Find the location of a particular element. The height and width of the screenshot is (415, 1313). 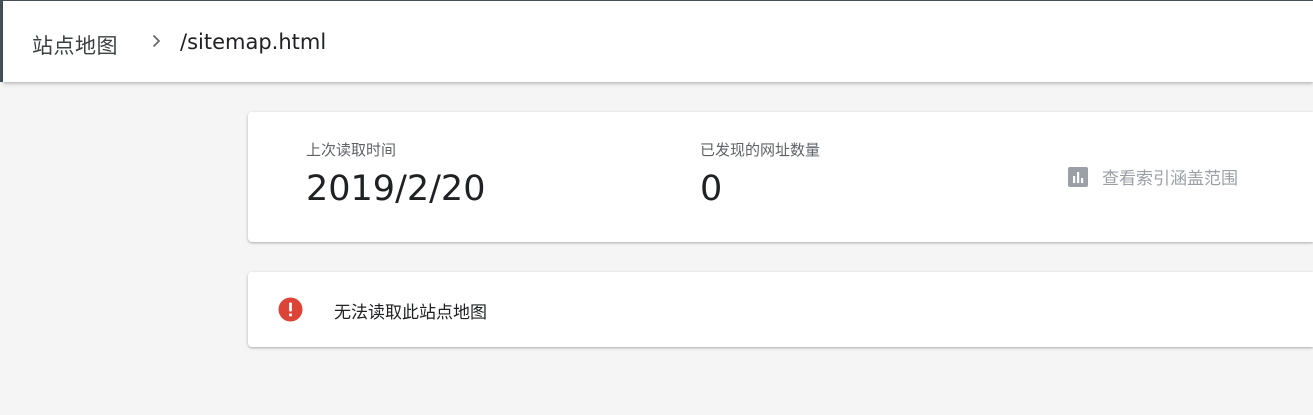

view-index-coverage-label: 查看索引涵盖范围 is located at coordinates (1170, 179).